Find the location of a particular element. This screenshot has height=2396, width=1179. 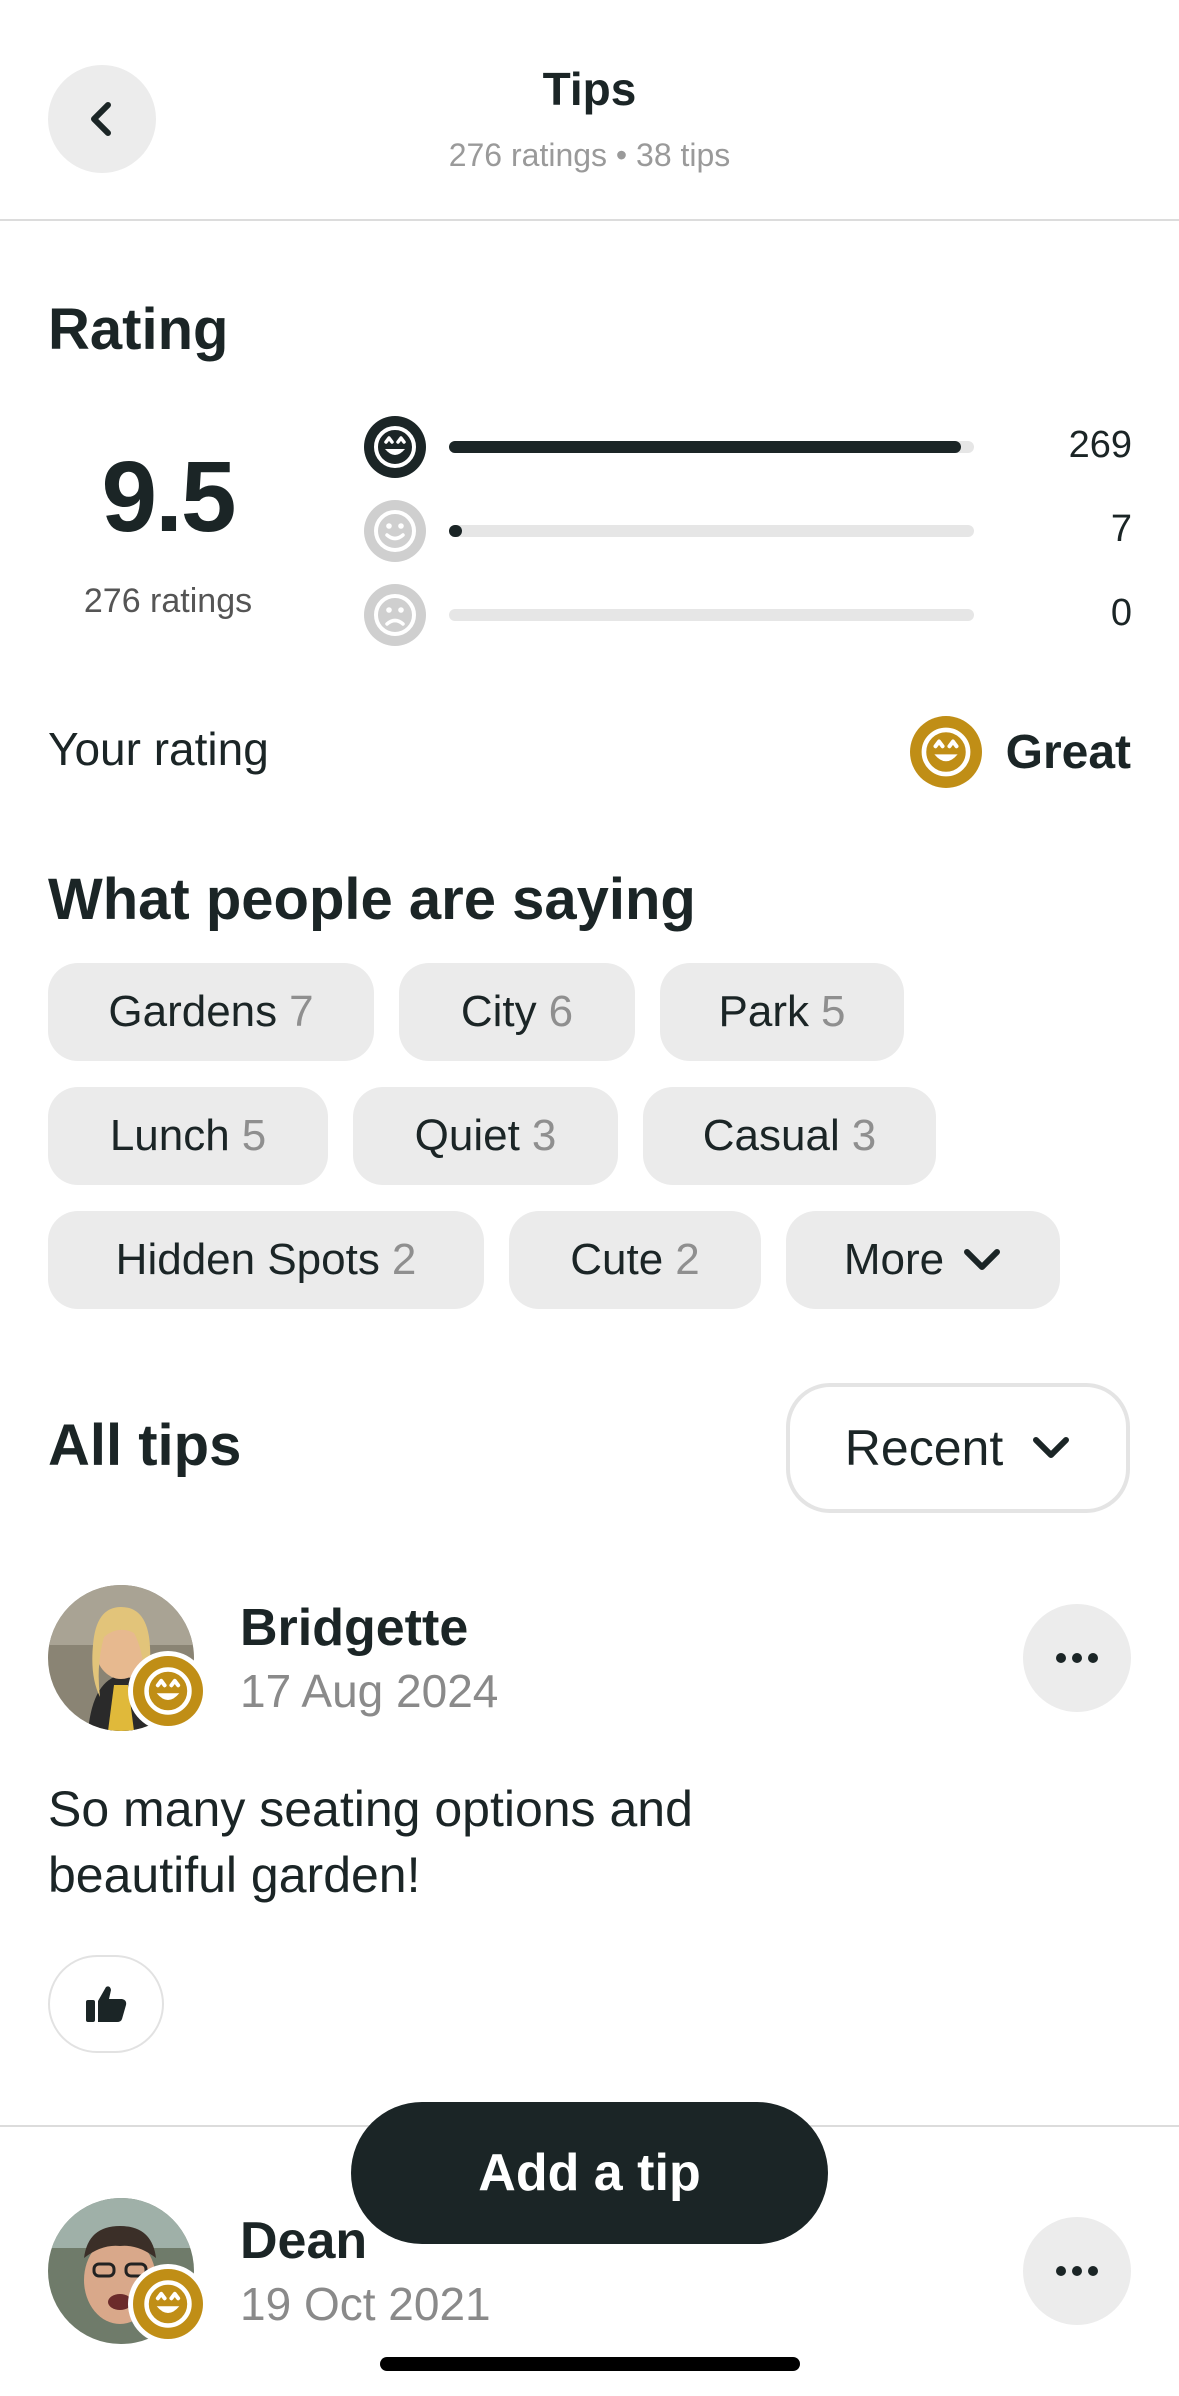

chip-label: Park is located at coordinates (763, 1011).